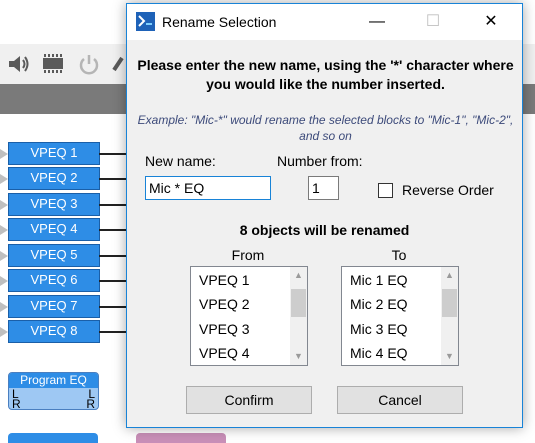 The image size is (535, 443). I want to click on to-list-scrollbar: ▲ ▼, so click(449, 316).